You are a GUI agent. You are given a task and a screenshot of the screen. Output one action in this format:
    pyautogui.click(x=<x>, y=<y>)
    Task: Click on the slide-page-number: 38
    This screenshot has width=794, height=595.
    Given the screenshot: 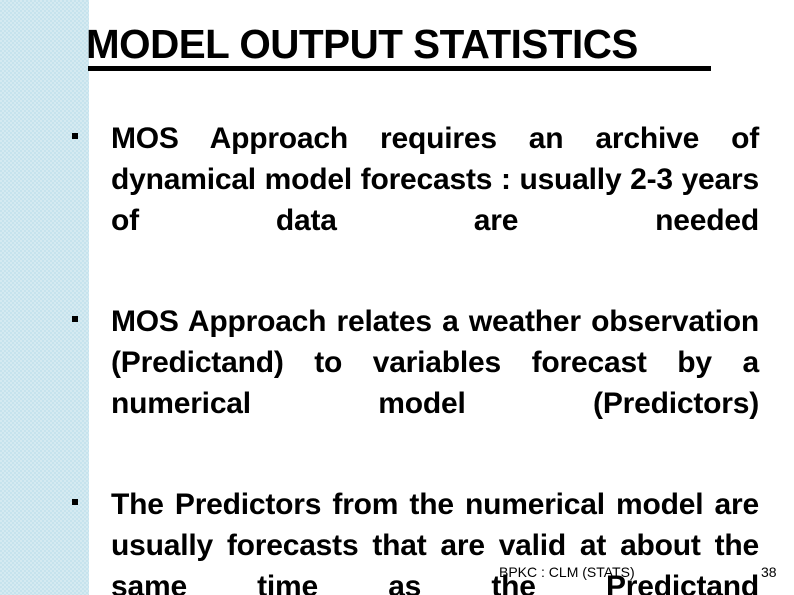 What is the action you would take?
    pyautogui.click(x=769, y=572)
    